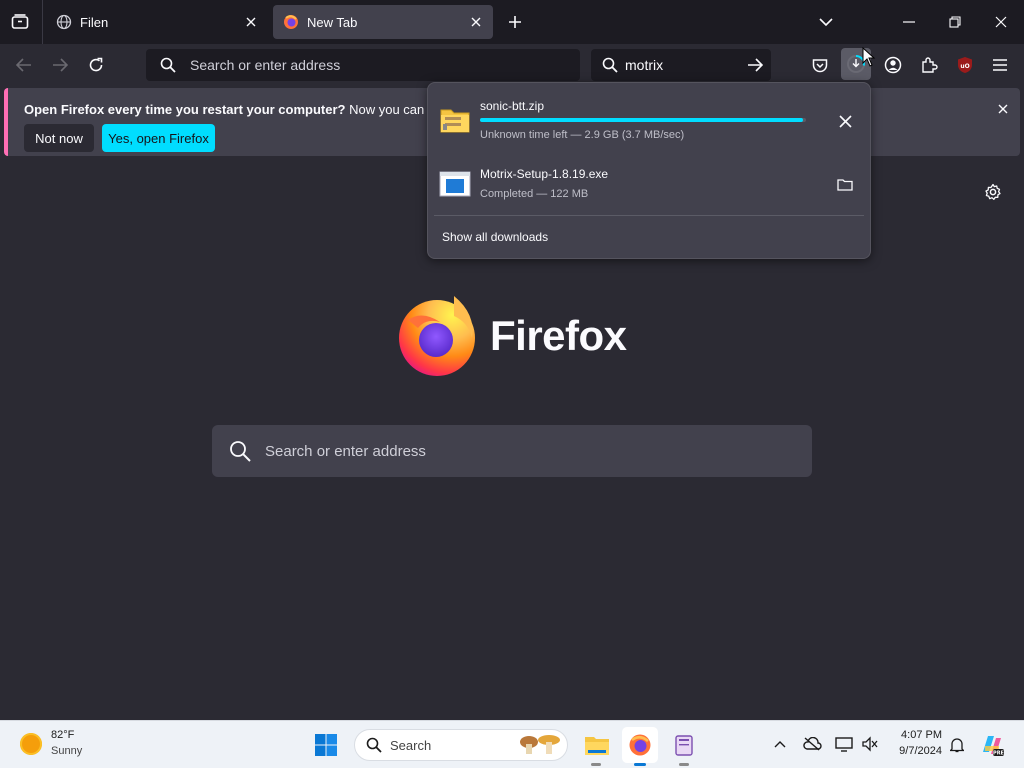 The height and width of the screenshot is (768, 1024). Describe the element at coordinates (94, 22) in the screenshot. I see `tab-title: Filen` at that location.